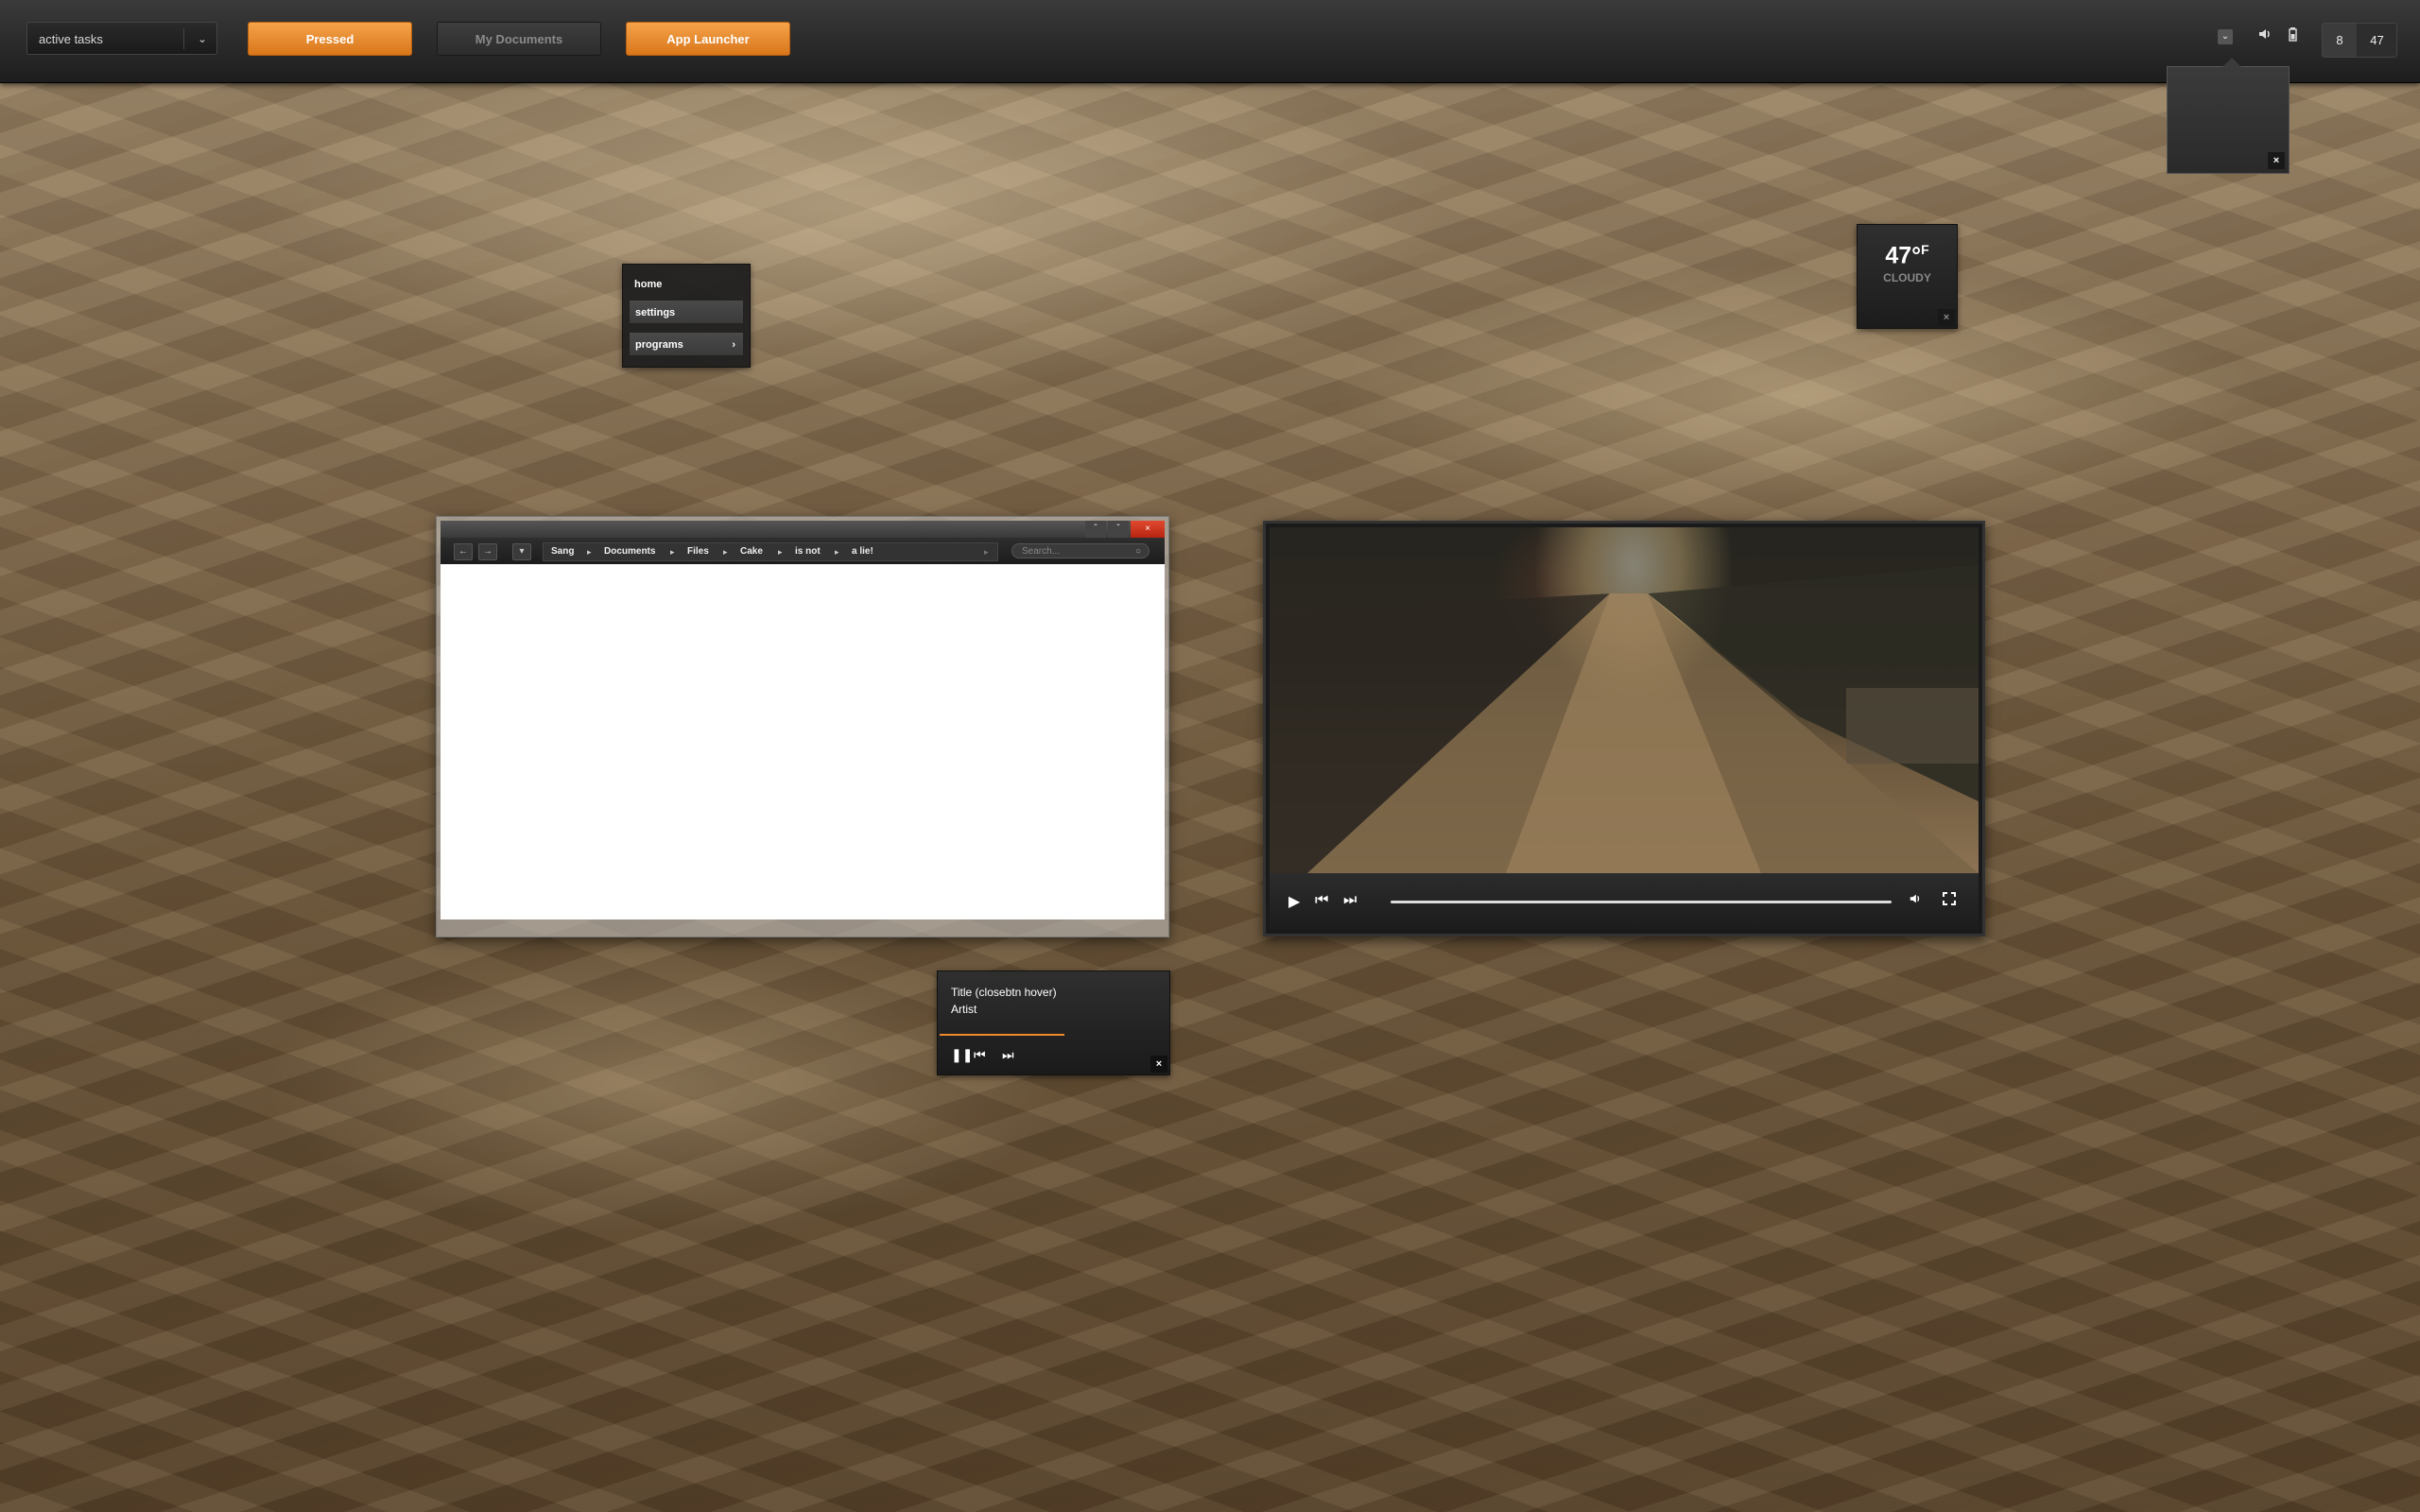 The height and width of the screenshot is (1512, 2420). What do you see at coordinates (708, 39) in the screenshot?
I see `app-launcher-button: App Launcher` at bounding box center [708, 39].